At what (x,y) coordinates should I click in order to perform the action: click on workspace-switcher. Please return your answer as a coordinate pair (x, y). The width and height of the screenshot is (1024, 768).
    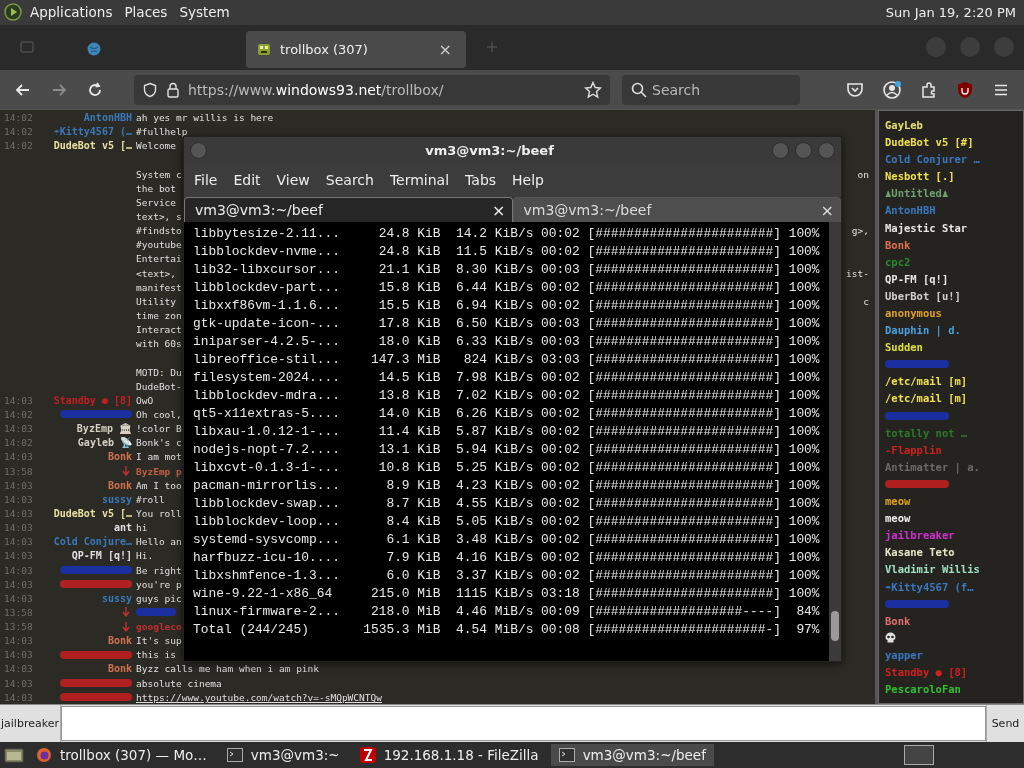
    Looking at the image, I should click on (919, 755).